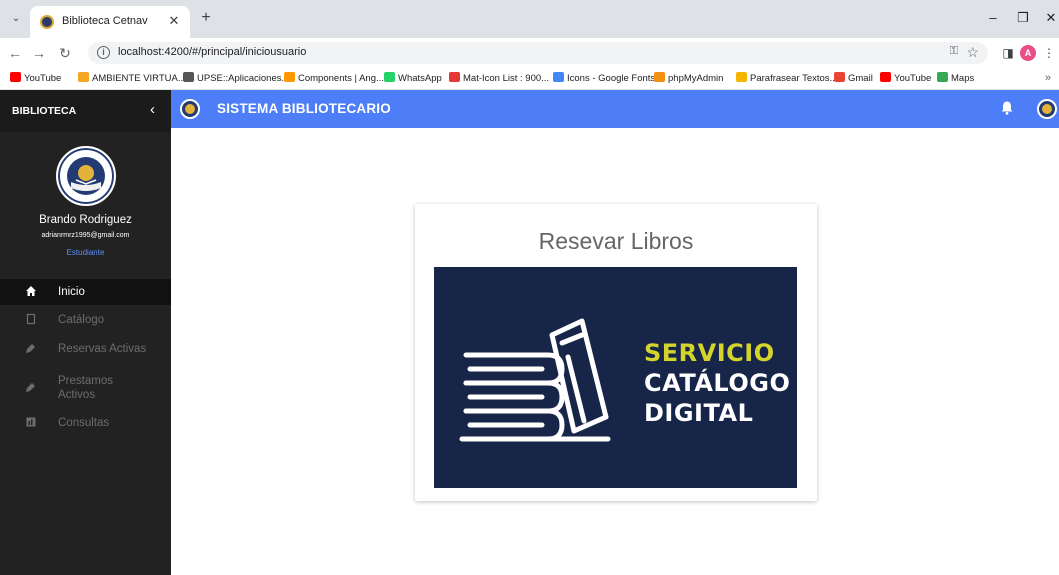 The width and height of the screenshot is (1059, 575). I want to click on forward-icon: →, so click(39, 53).